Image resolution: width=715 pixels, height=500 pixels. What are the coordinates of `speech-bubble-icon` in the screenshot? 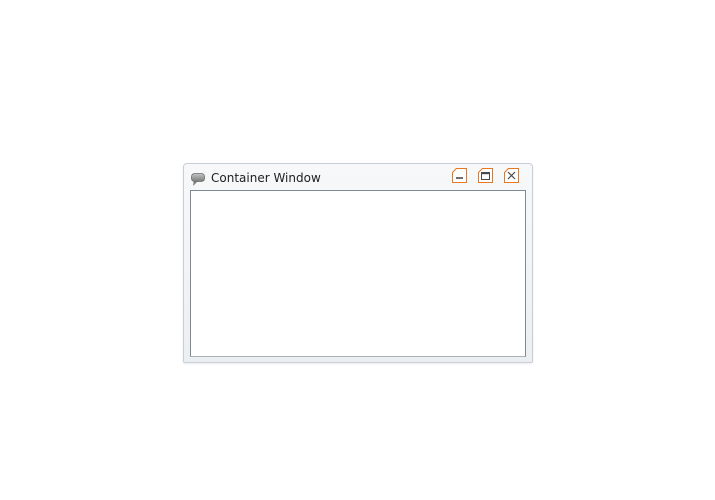 It's located at (198, 178).